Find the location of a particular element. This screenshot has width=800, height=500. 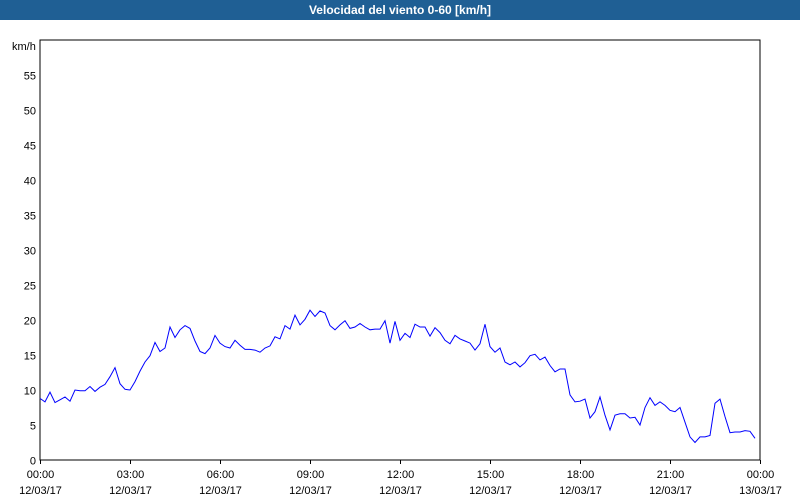

y-tick-label: 55 is located at coordinates (30, 77).